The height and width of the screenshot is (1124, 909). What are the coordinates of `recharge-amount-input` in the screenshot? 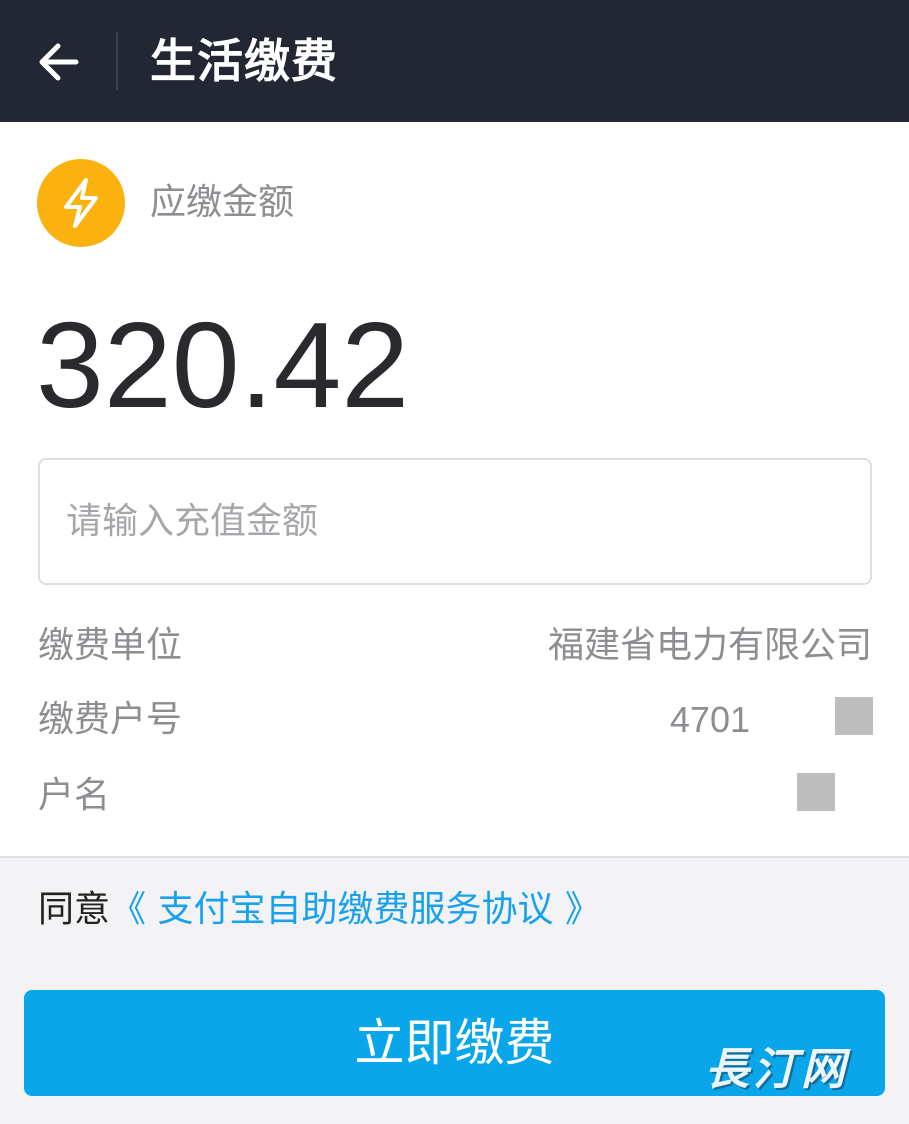 It's located at (455, 521).